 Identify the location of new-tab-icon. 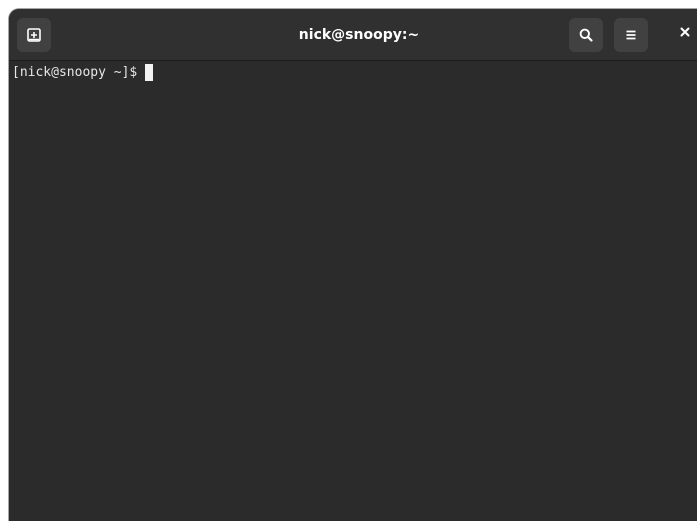
(34, 35).